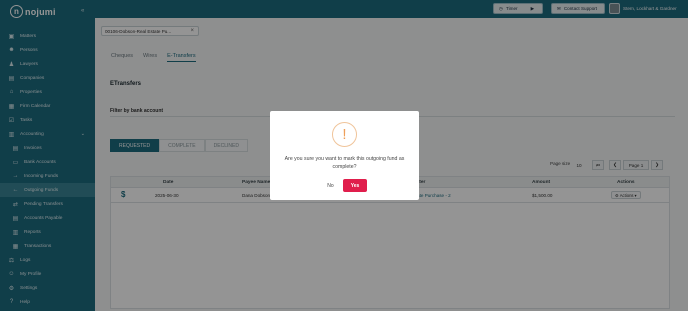  I want to click on warning-icon: !, so click(344, 134).